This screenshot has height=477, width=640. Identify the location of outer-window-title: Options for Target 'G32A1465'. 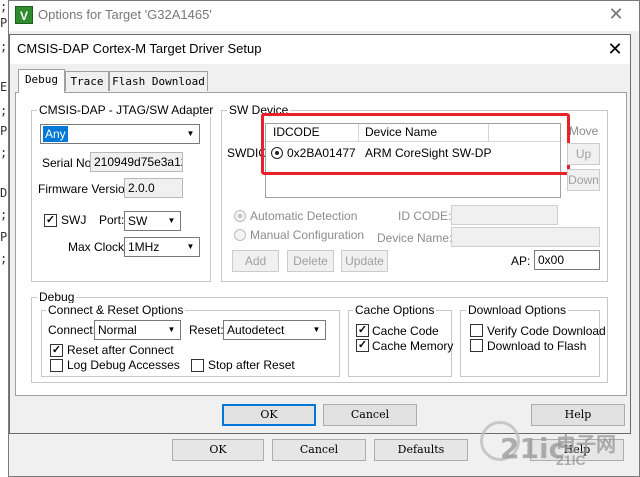
(125, 14).